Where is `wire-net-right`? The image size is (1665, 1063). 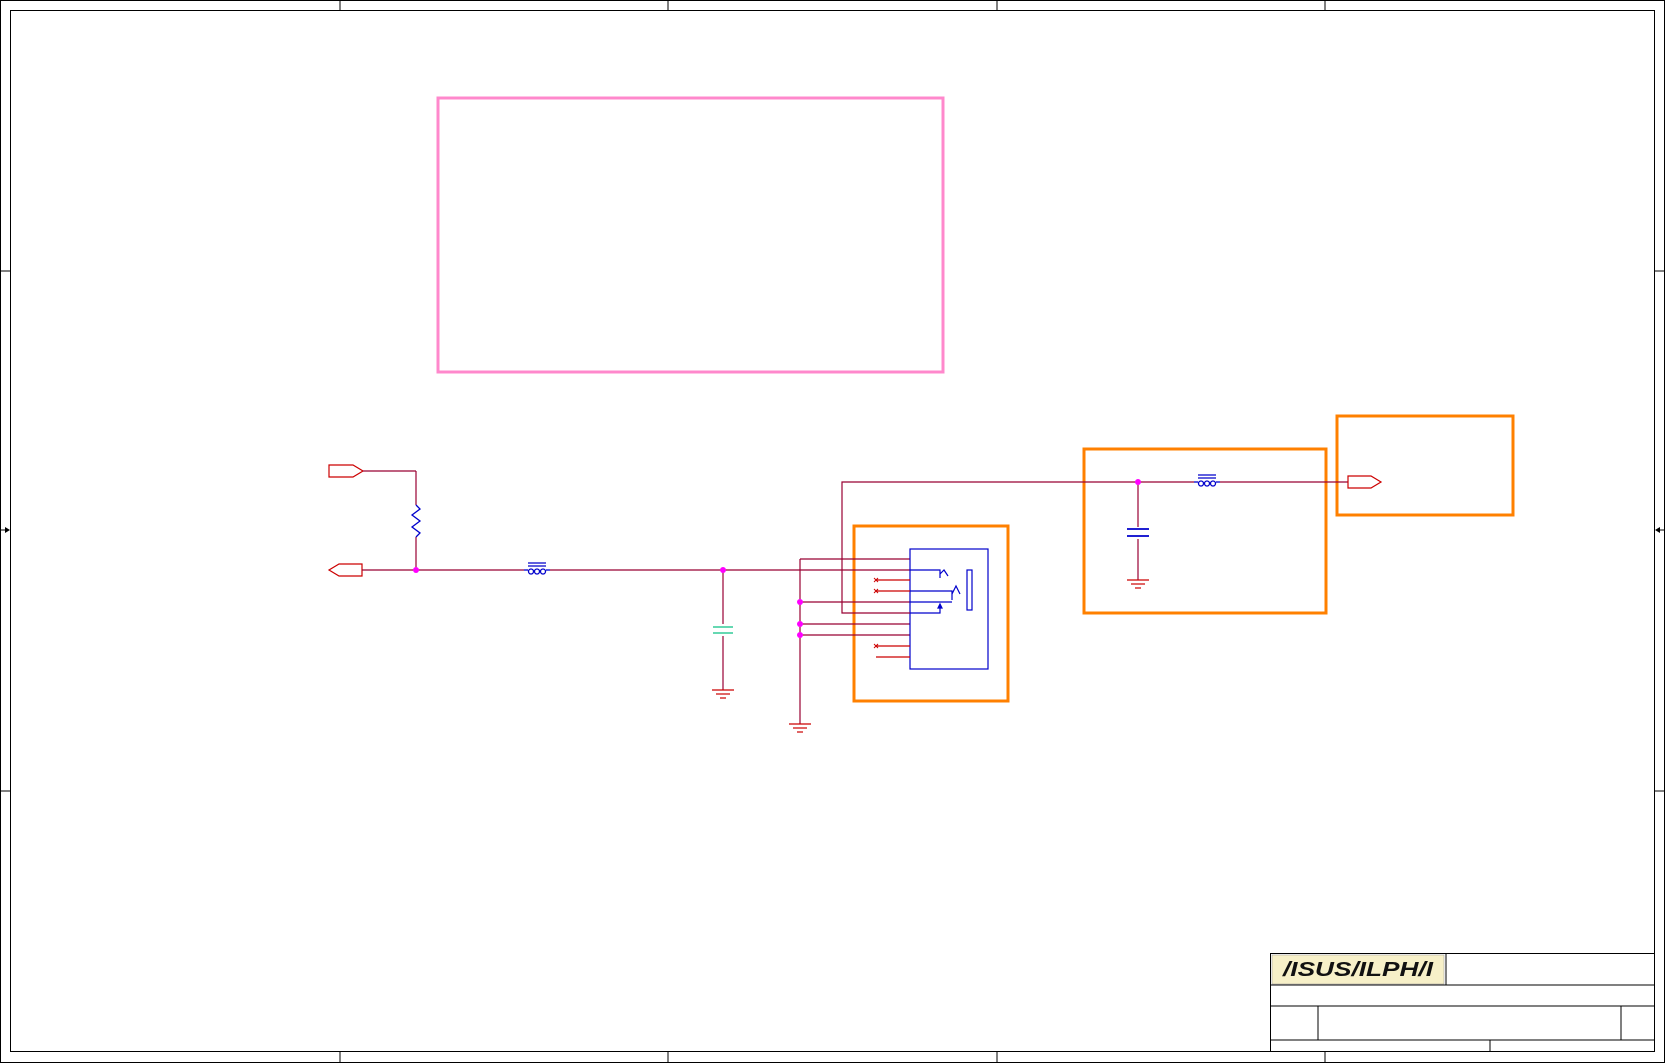
wire-net-right is located at coordinates (1094, 547).